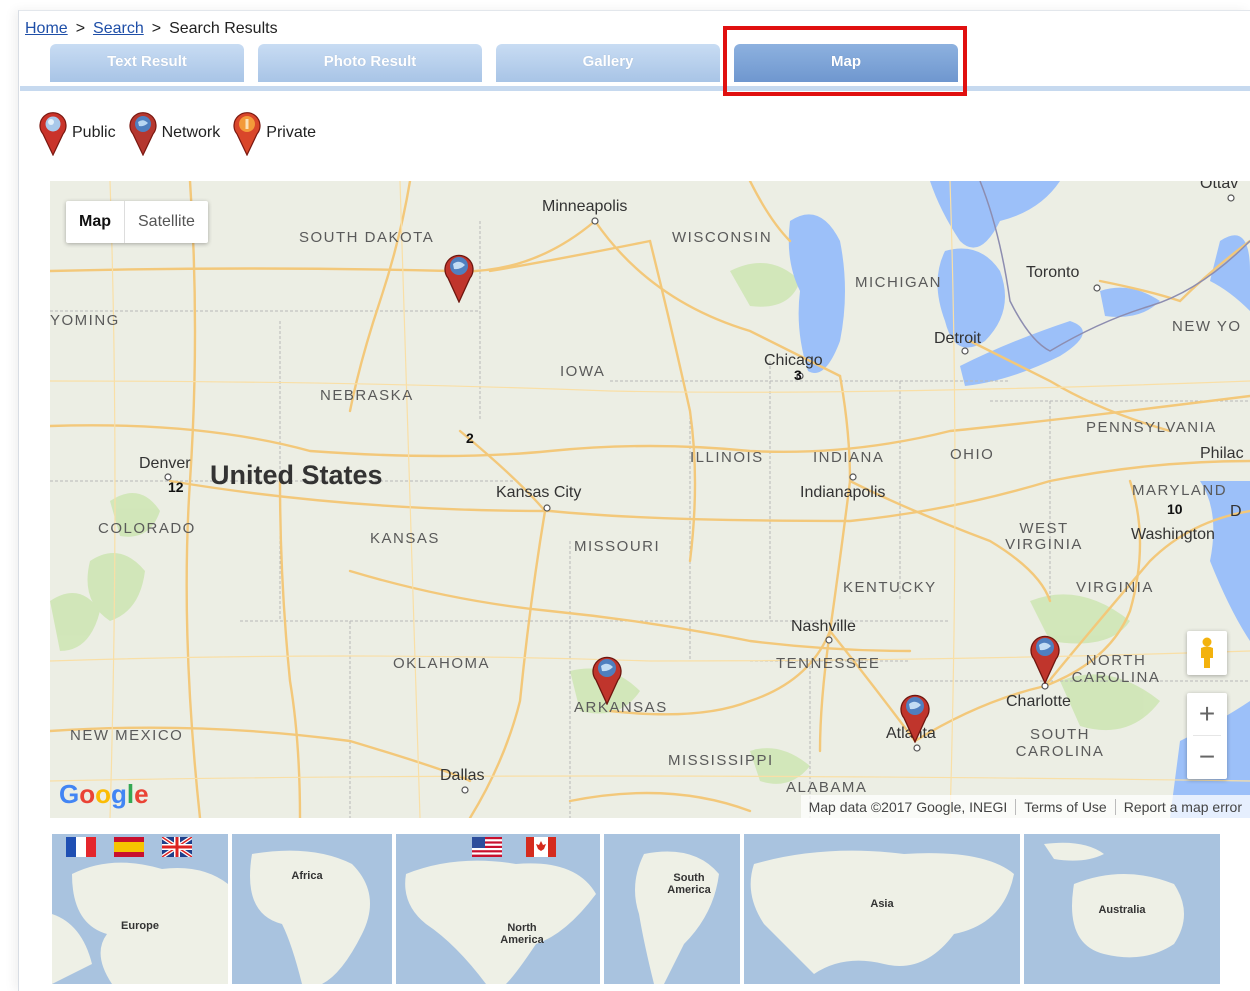 Image resolution: width=1250 pixels, height=991 pixels. What do you see at coordinates (539, 492) in the screenshot?
I see `city-label: Kansas City` at bounding box center [539, 492].